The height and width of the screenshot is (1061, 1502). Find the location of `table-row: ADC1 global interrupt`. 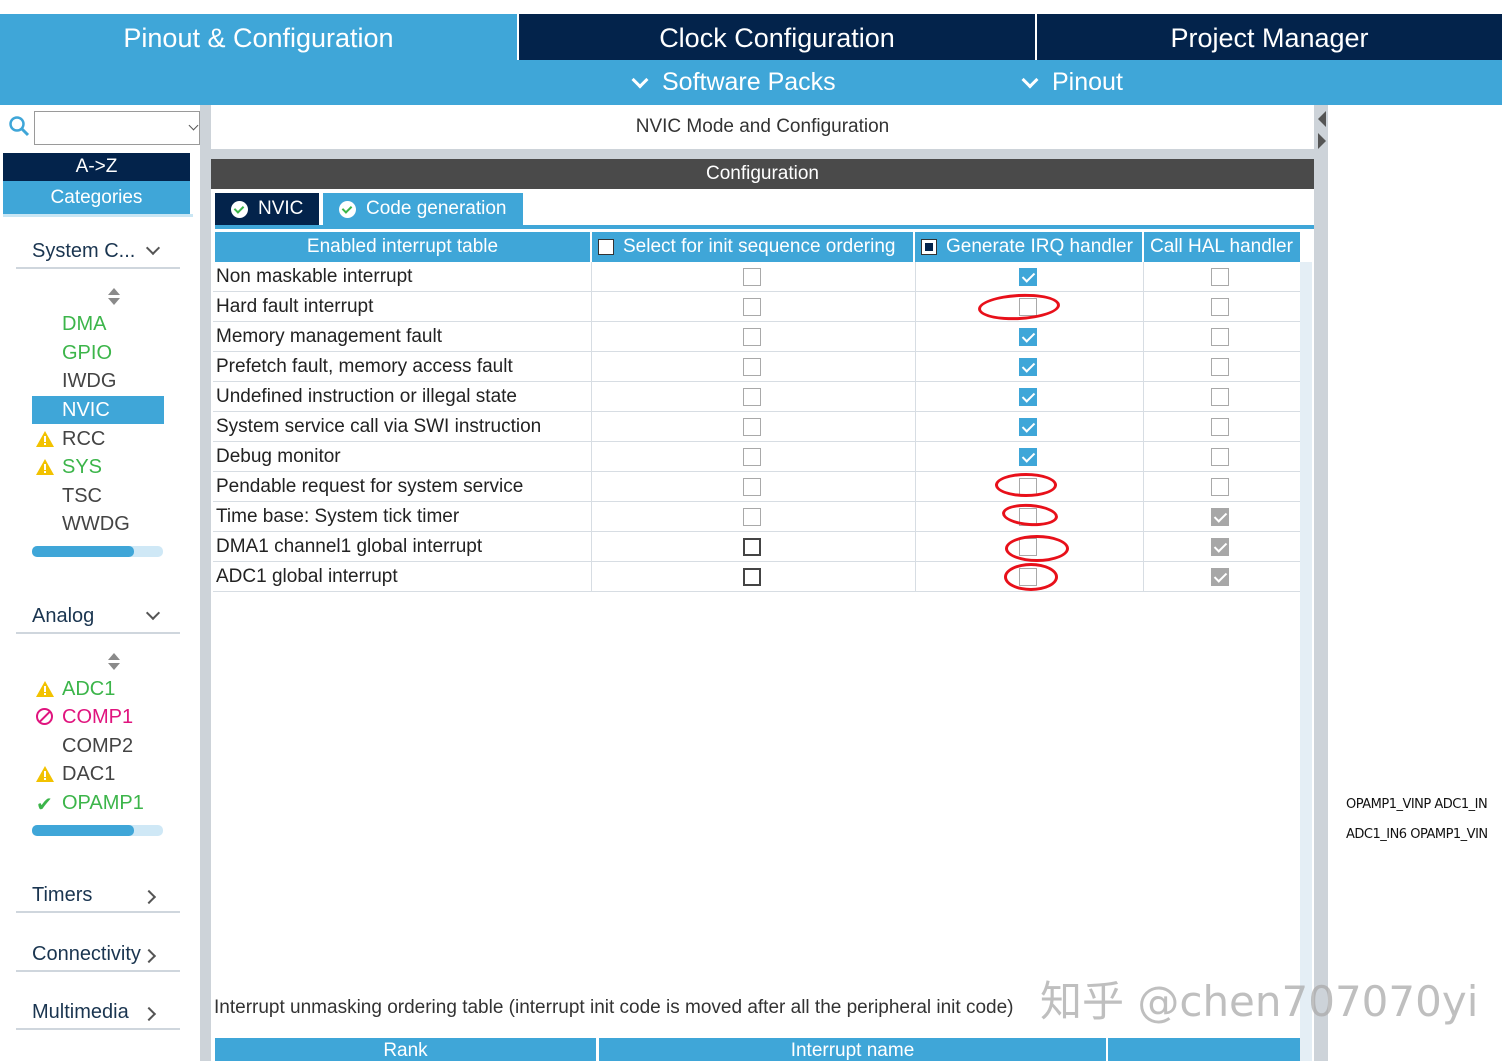

table-row: ADC1 global interrupt is located at coordinates (756, 577).